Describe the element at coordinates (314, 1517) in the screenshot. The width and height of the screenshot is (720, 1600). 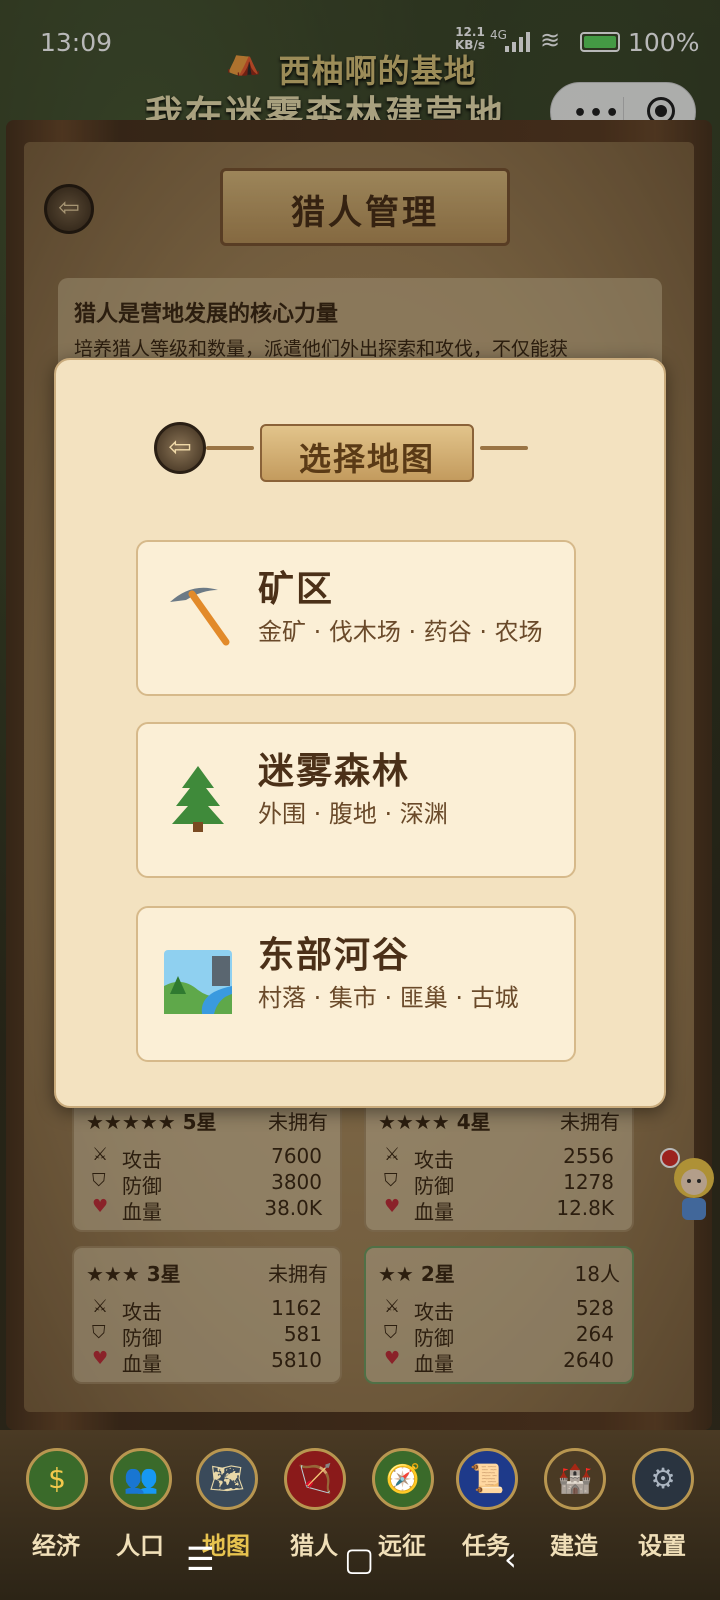
I see `nav-hunter: 🏹 猎人` at that location.